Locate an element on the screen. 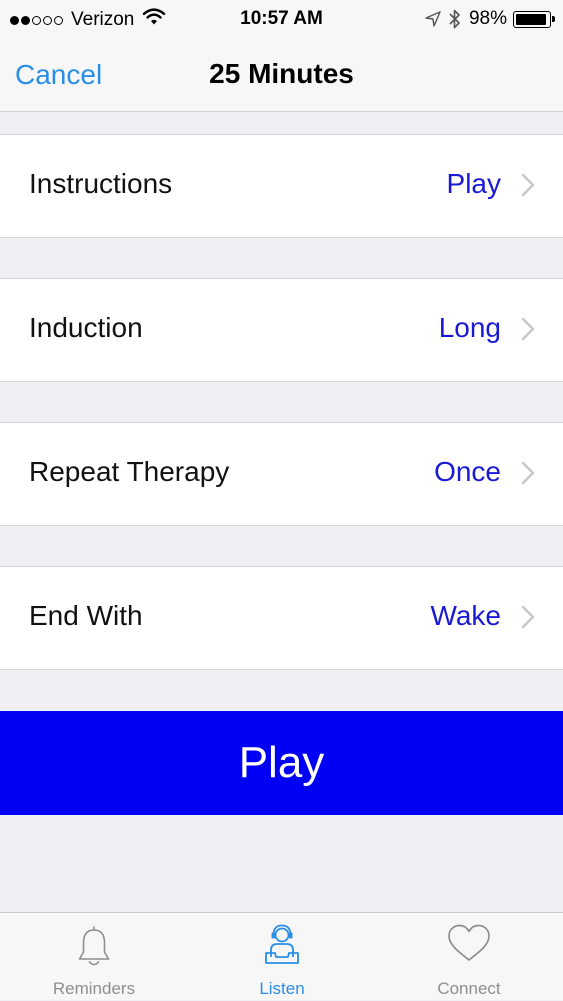  navigation-bar: Cancel 25 Minutes is located at coordinates (281, 76).